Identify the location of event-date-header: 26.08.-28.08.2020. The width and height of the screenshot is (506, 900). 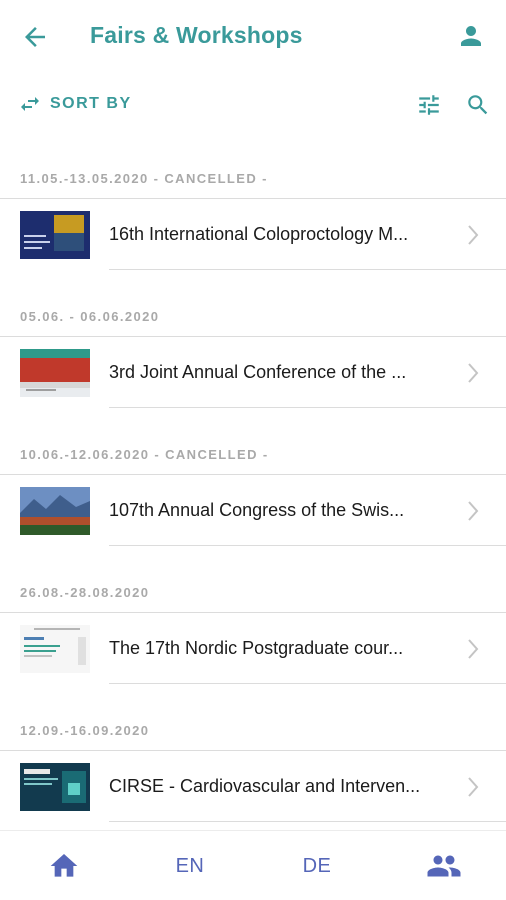
(253, 592).